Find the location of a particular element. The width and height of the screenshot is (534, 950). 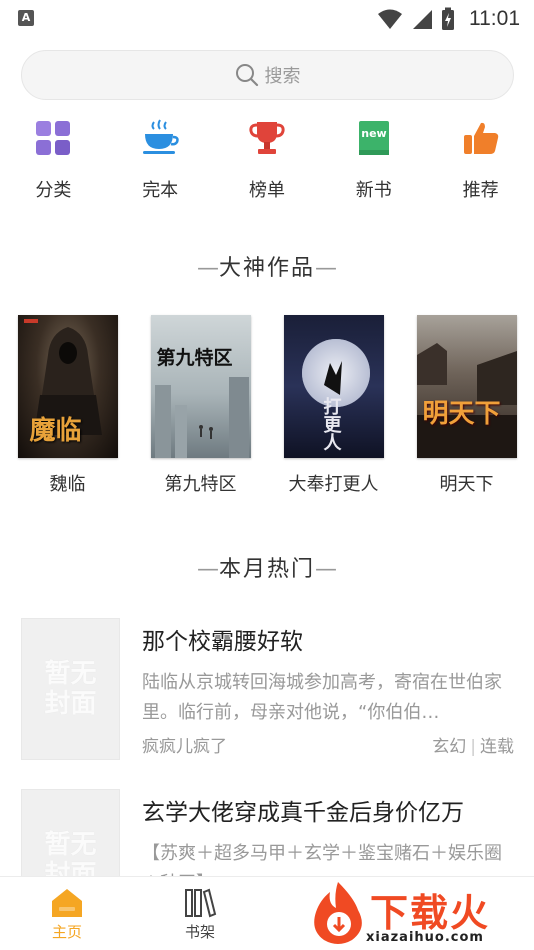

category-classify: 分类 is located at coordinates (53, 163).